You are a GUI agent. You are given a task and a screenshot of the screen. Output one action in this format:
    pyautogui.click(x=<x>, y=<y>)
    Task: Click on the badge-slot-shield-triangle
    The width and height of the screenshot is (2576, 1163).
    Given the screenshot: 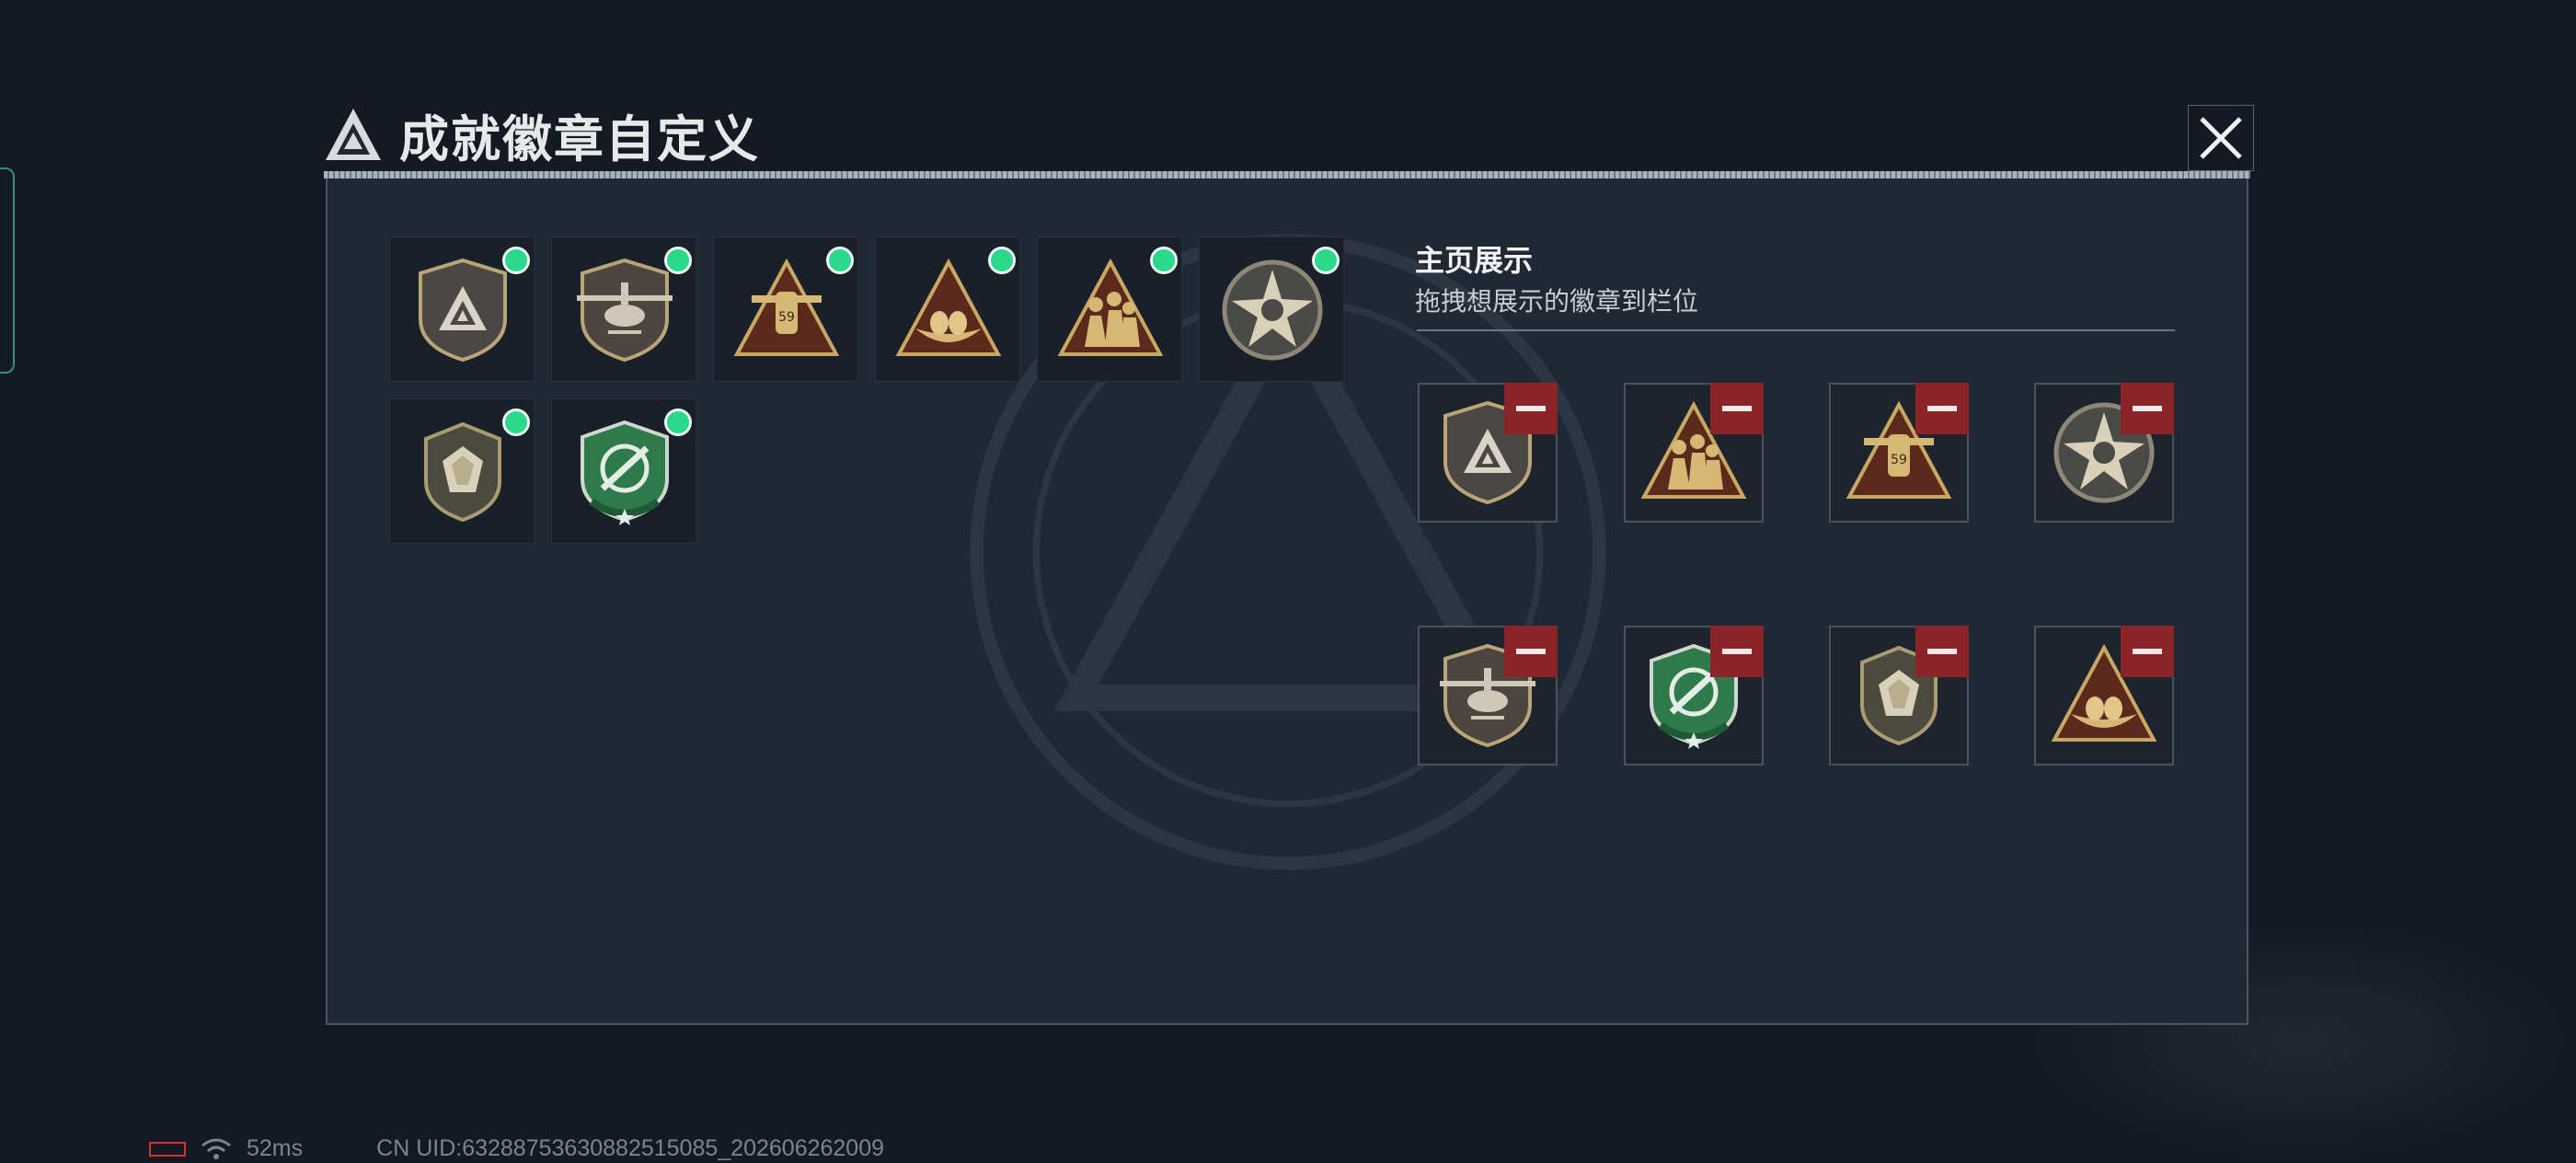 What is the action you would take?
    pyautogui.click(x=462, y=309)
    